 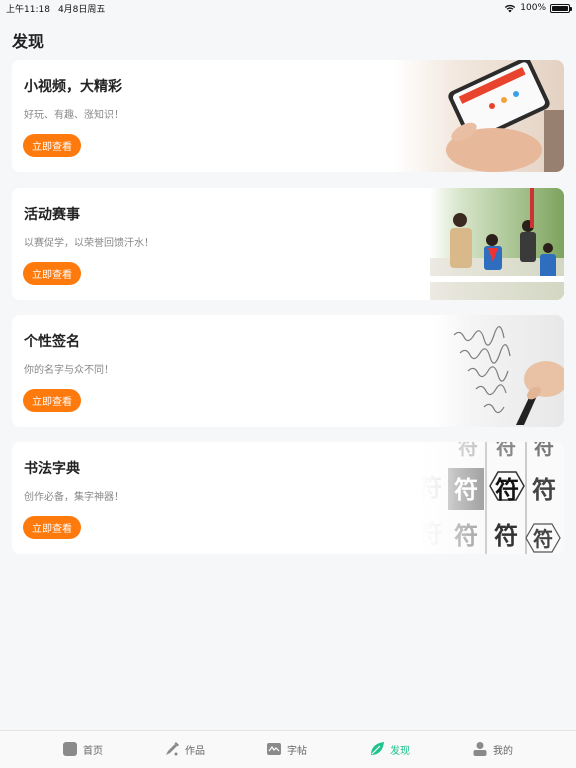 I want to click on card-title: 活动赛事, so click(x=52, y=215).